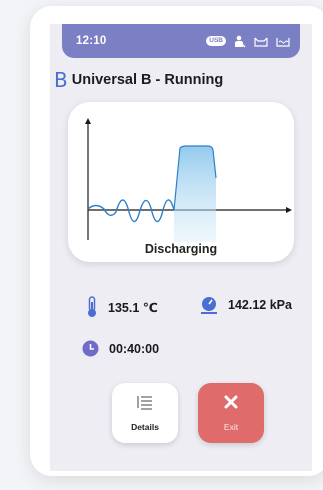 Image resolution: width=323 pixels, height=490 pixels. Describe the element at coordinates (260, 305) in the screenshot. I see `pressure-value: 142.12 kPa` at that location.